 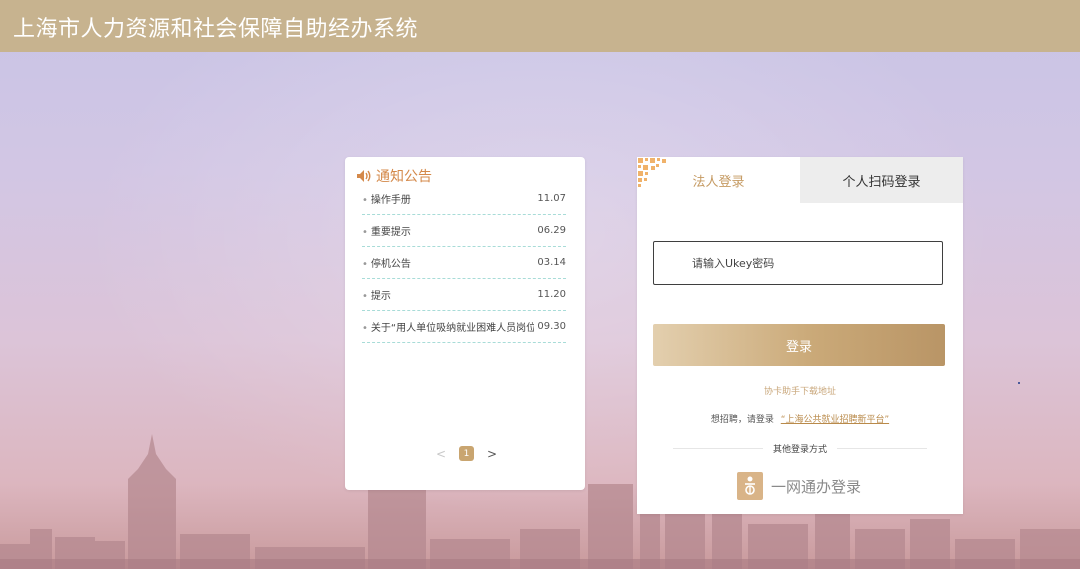 I want to click on notice-item-date: 11.07, so click(x=551, y=198).